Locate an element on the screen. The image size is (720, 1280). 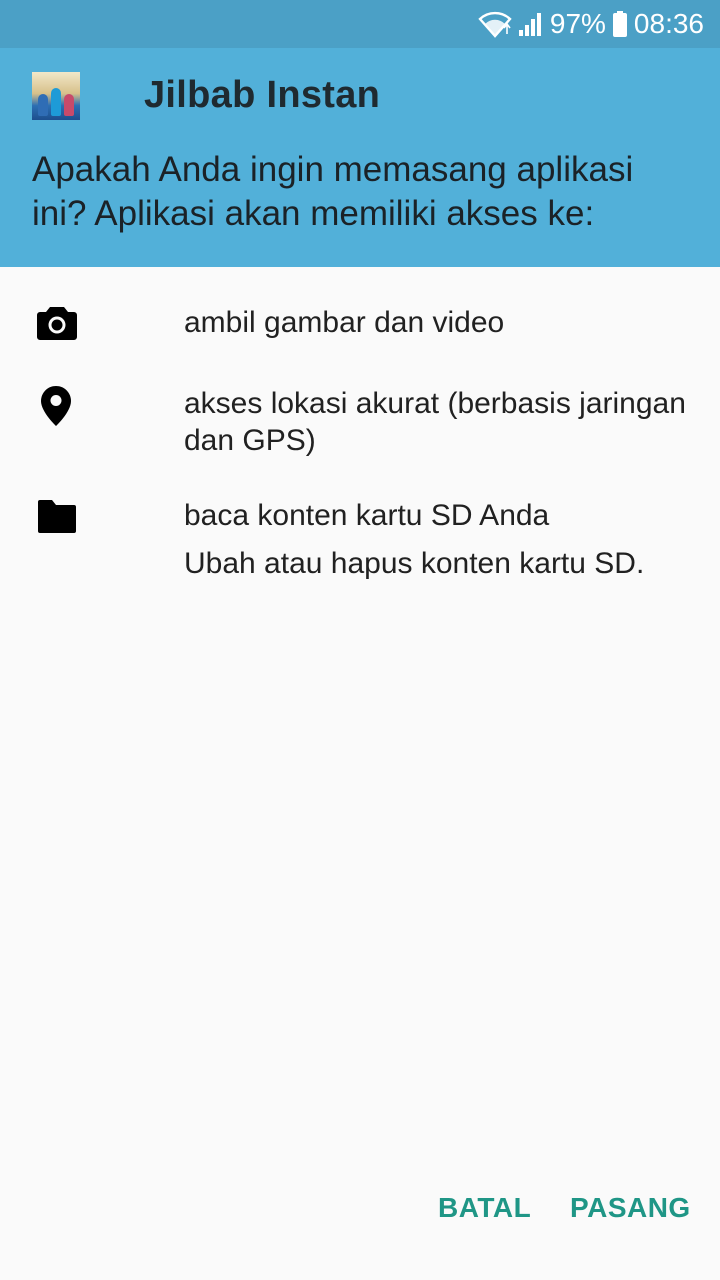
wifi-icon is located at coordinates (495, 24).